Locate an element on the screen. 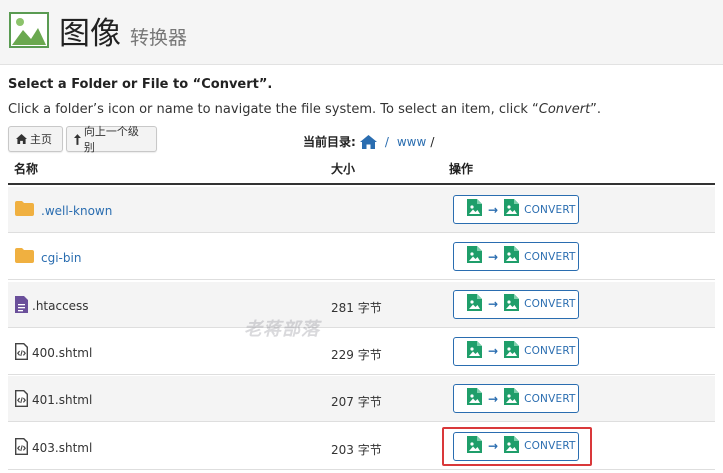 This screenshot has width=723, height=473. app-header: 图像 转换器 is located at coordinates (361, 32).